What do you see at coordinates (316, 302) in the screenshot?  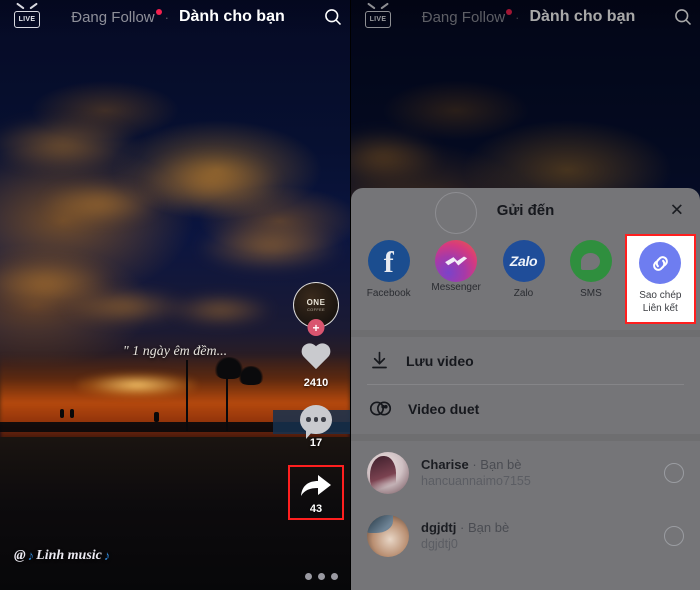 I see `avatar-brand-line-1: ONE` at bounding box center [316, 302].